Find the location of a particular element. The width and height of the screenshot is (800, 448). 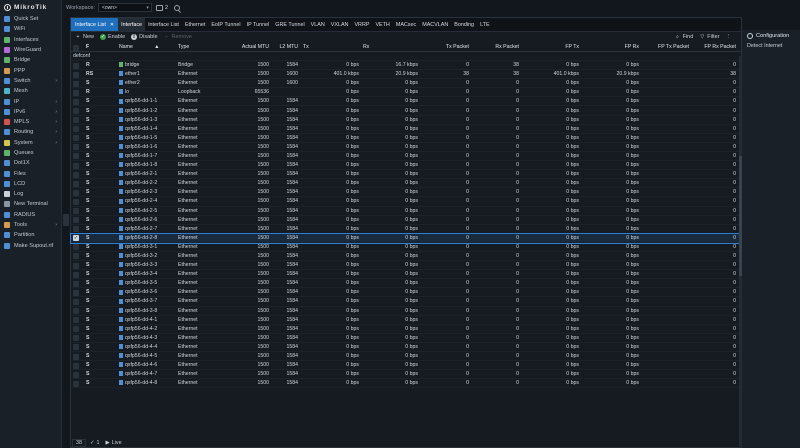

tab-macvlan: MACVLAN is located at coordinates (435, 24).